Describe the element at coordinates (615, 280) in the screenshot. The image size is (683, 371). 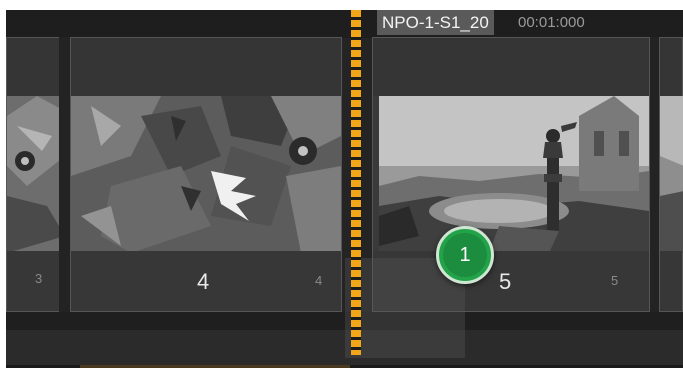
I see `panel-index-small: 5` at that location.